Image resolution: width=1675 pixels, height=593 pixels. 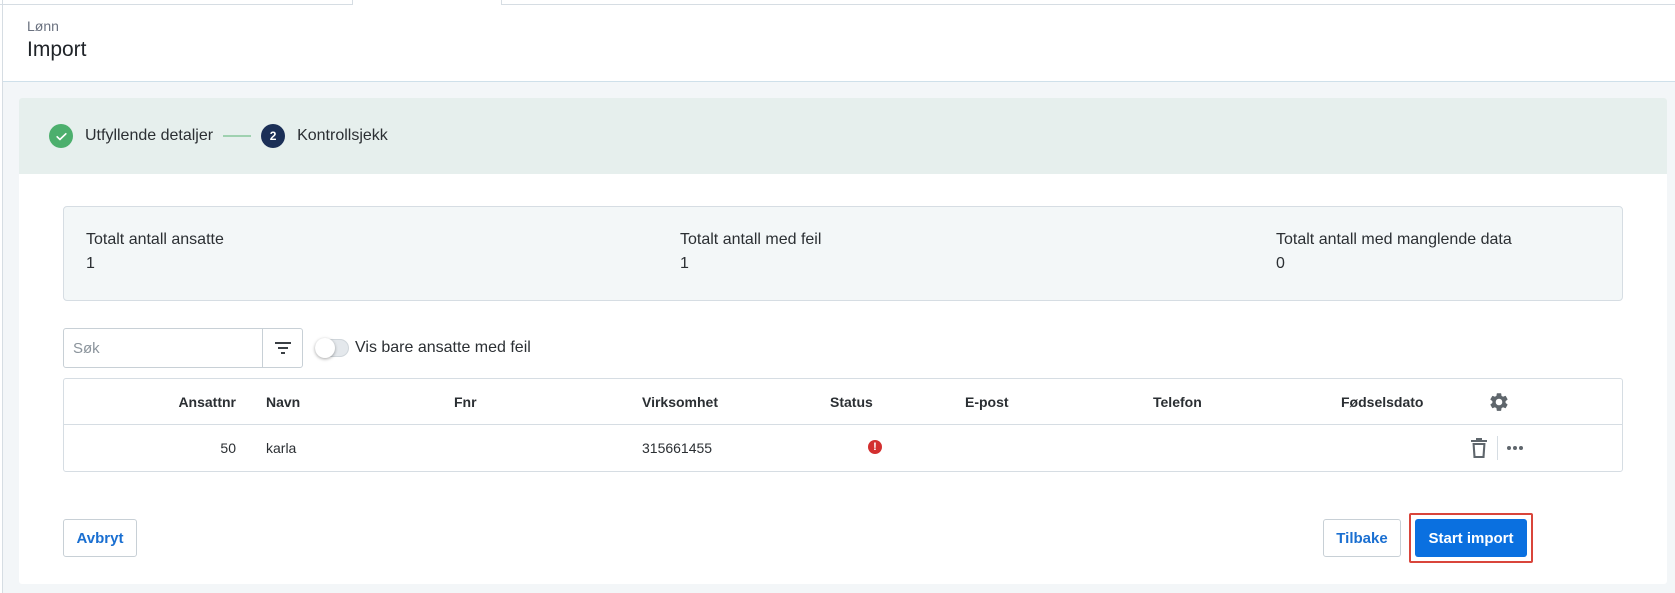 What do you see at coordinates (228, 448) in the screenshot?
I see `cell-ansattnr: 50` at bounding box center [228, 448].